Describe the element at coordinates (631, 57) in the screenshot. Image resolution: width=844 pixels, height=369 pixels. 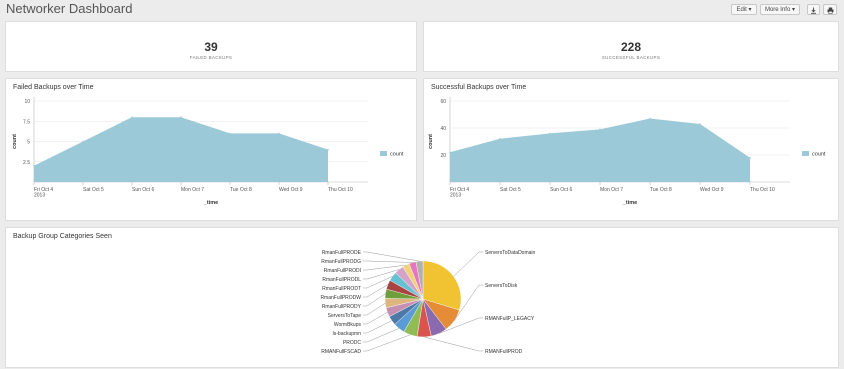
I see `successful-backups-label: SUCCESSFUL BACKUPS` at that location.